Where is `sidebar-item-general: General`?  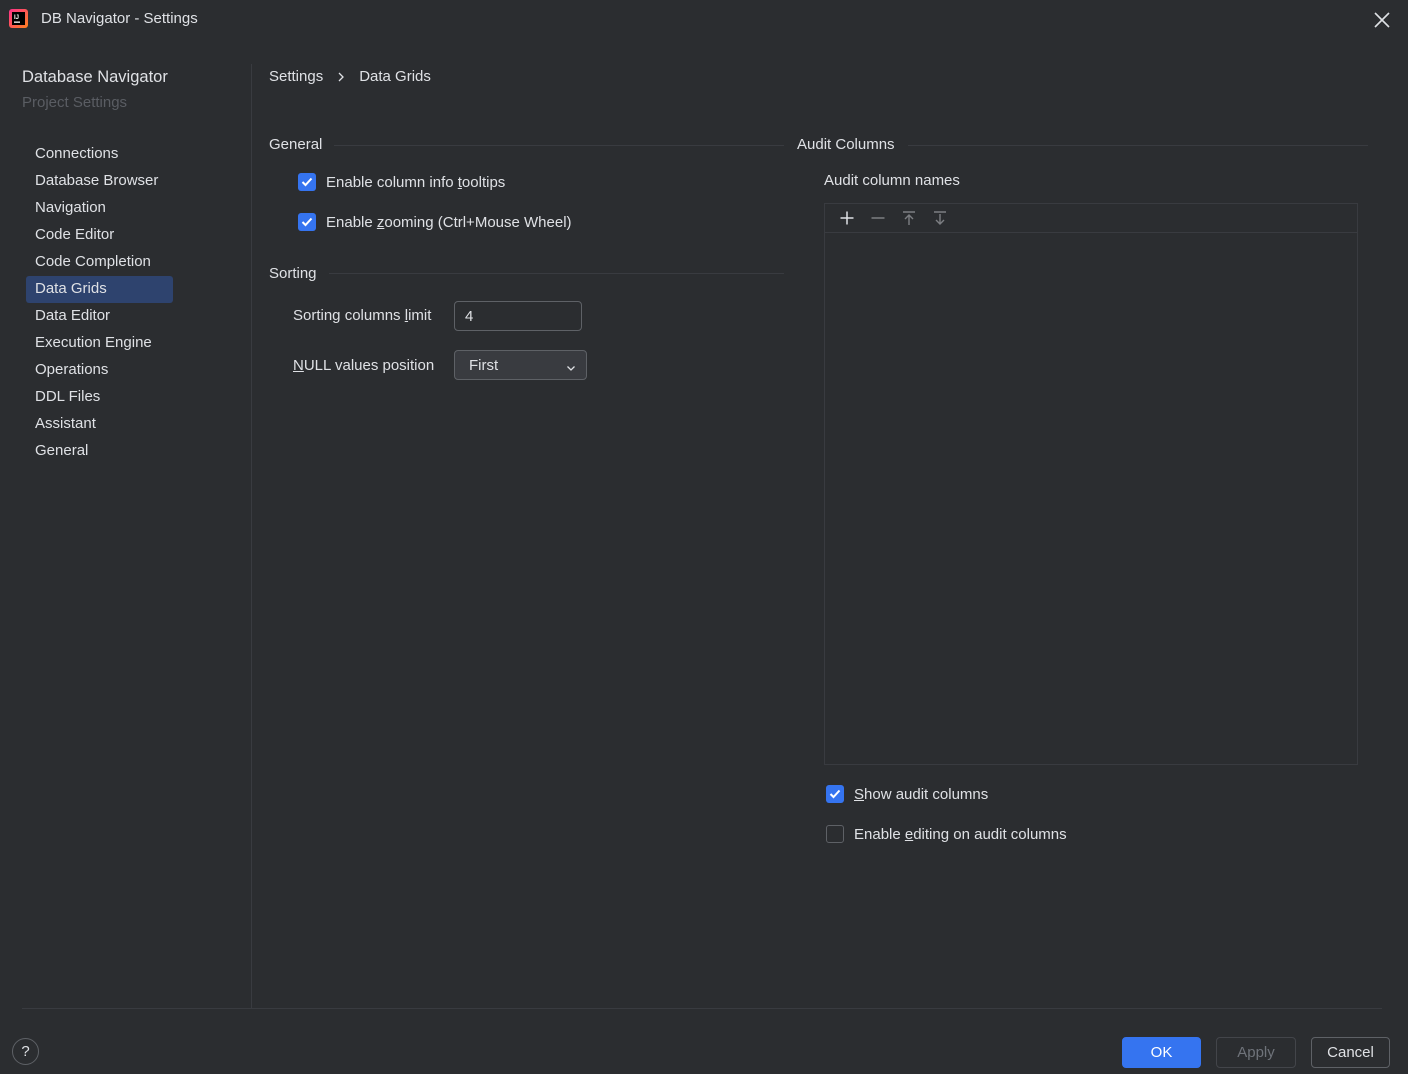 sidebar-item-general: General is located at coordinates (99, 451).